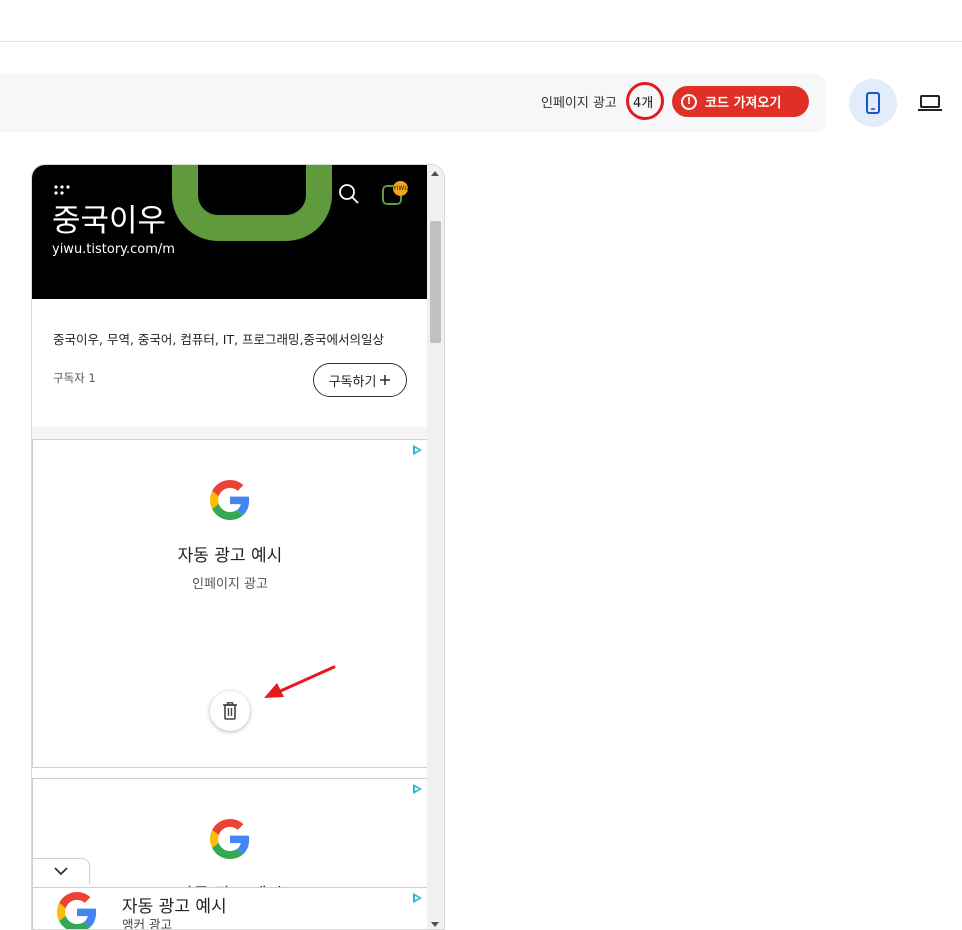  Describe the element at coordinates (349, 194) in the screenshot. I see `search-icon` at that location.